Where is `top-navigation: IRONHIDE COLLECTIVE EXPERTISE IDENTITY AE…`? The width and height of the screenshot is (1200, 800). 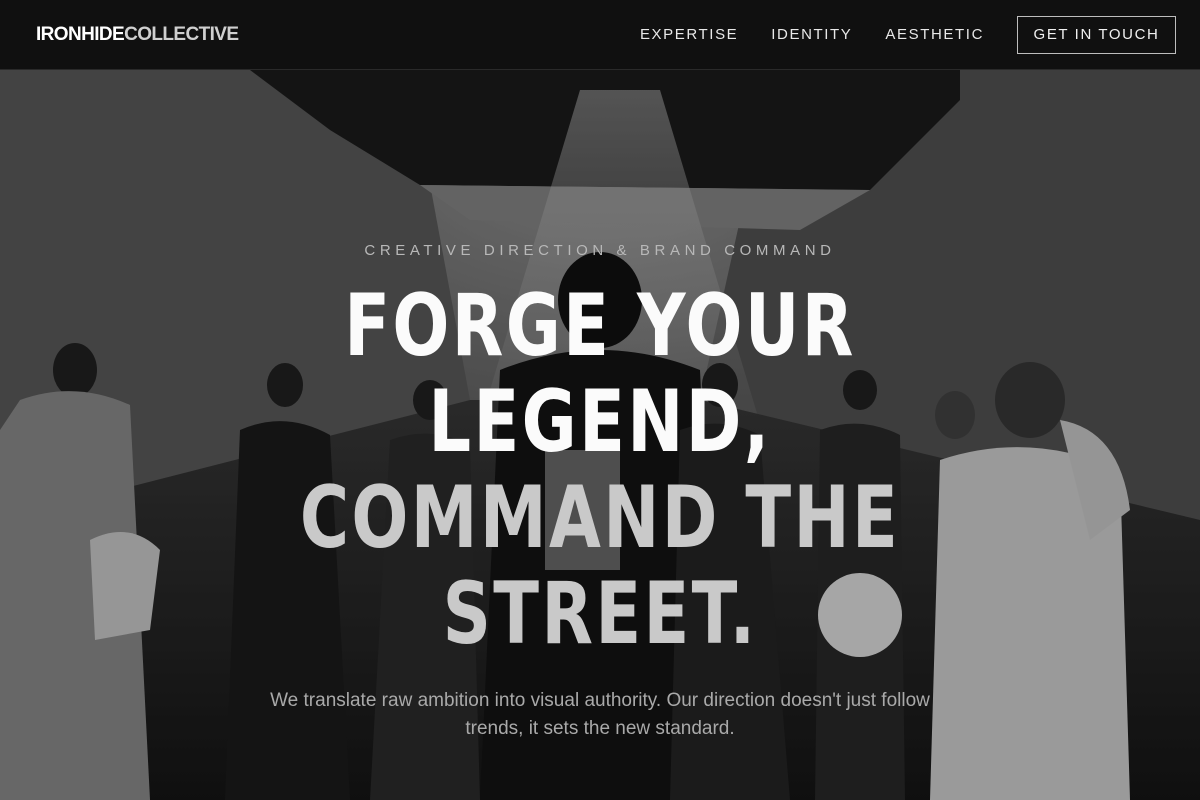 top-navigation: IRONHIDE COLLECTIVE EXPERTISE IDENTITY AE… is located at coordinates (600, 35).